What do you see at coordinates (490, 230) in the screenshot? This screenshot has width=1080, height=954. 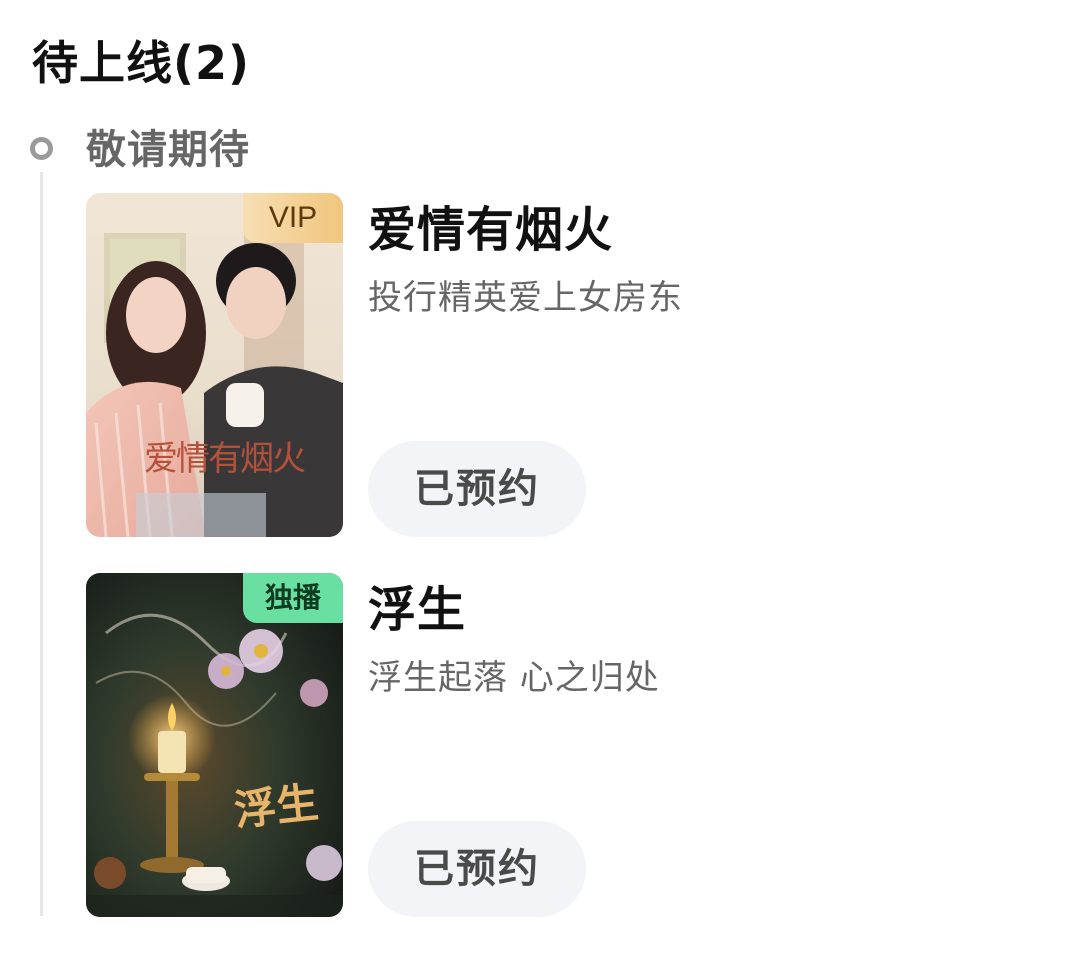 I see `show-title: 爱情有烟火` at bounding box center [490, 230].